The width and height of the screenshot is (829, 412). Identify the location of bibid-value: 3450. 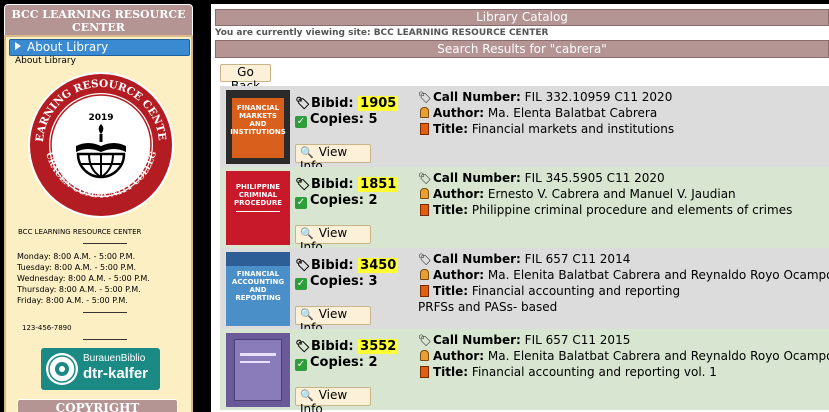
(378, 265).